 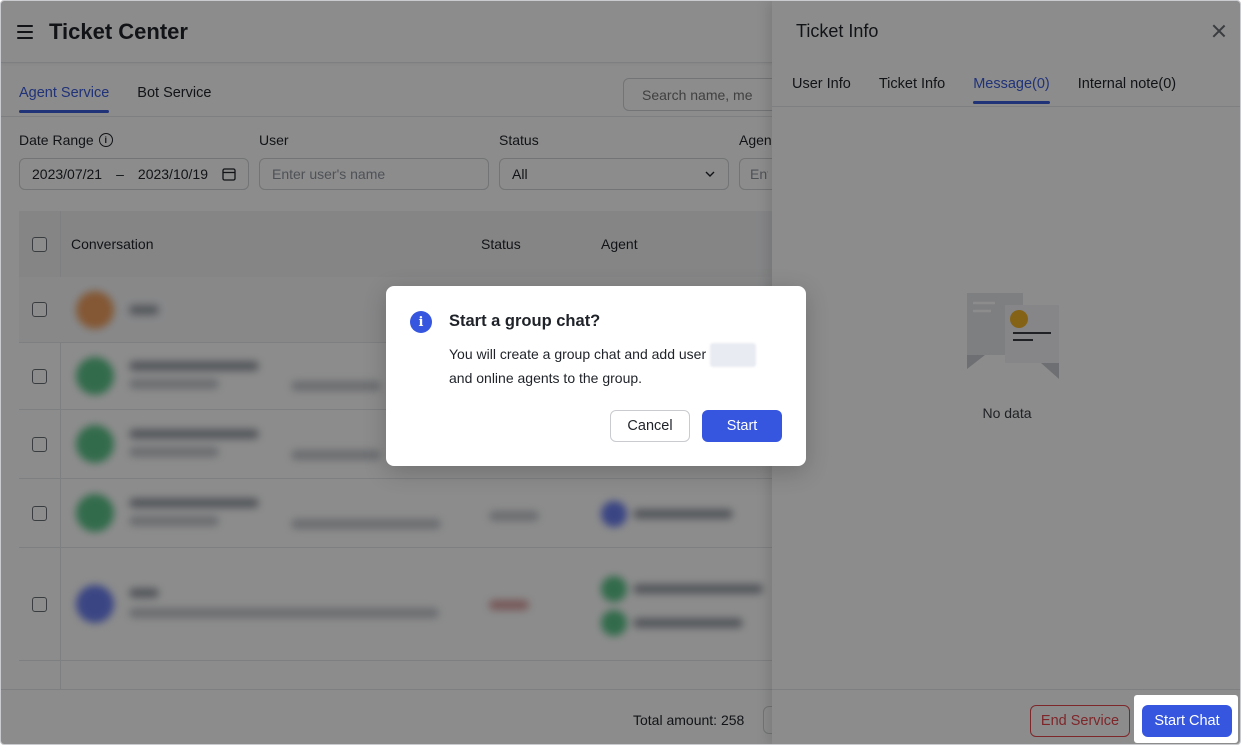 What do you see at coordinates (1006, 689) in the screenshot?
I see `drawer-footer-divider` at bounding box center [1006, 689].